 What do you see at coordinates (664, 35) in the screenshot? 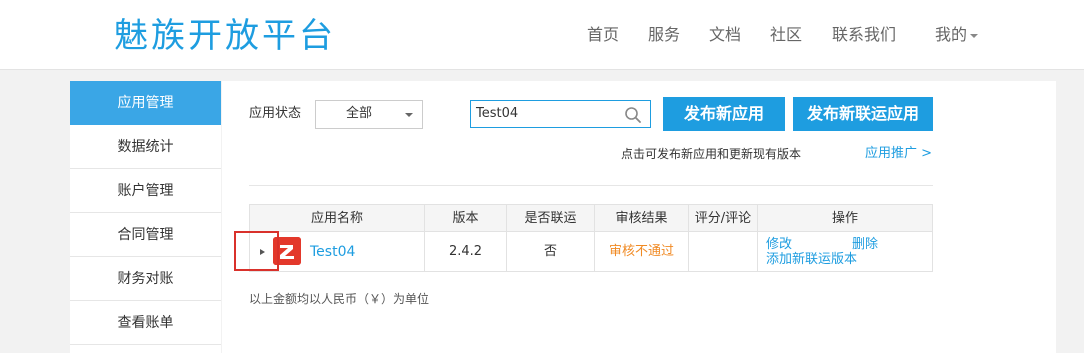
I see `nav-services: 服务` at bounding box center [664, 35].